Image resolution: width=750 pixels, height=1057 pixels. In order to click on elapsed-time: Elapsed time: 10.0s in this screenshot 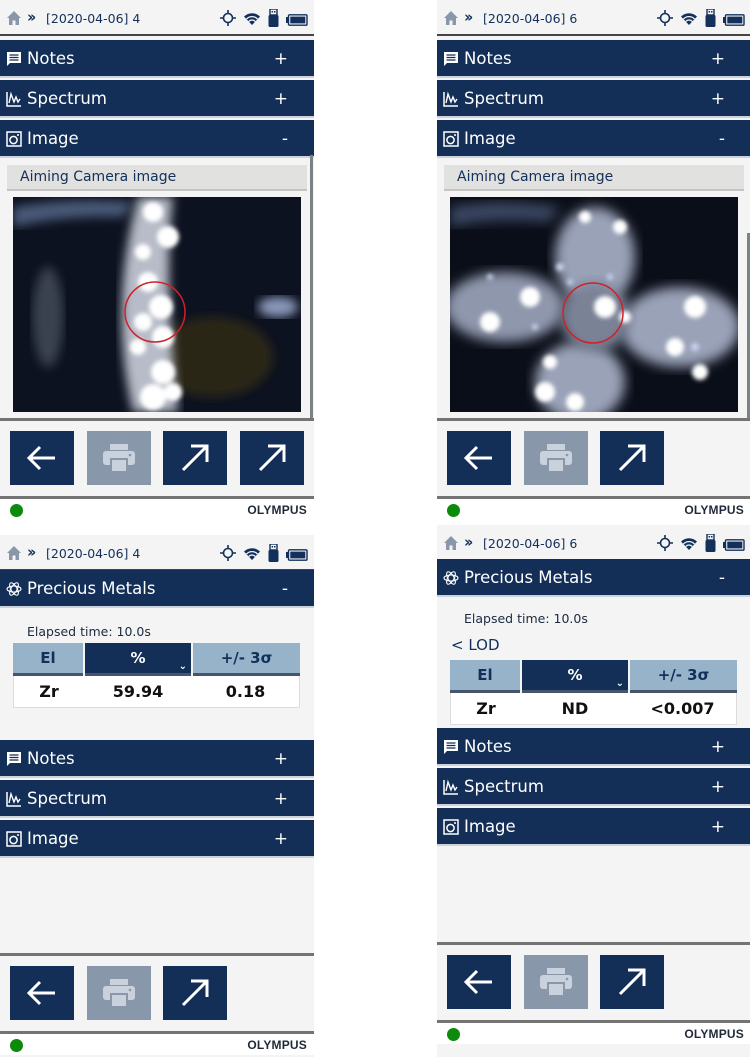, I will do `click(526, 618)`.